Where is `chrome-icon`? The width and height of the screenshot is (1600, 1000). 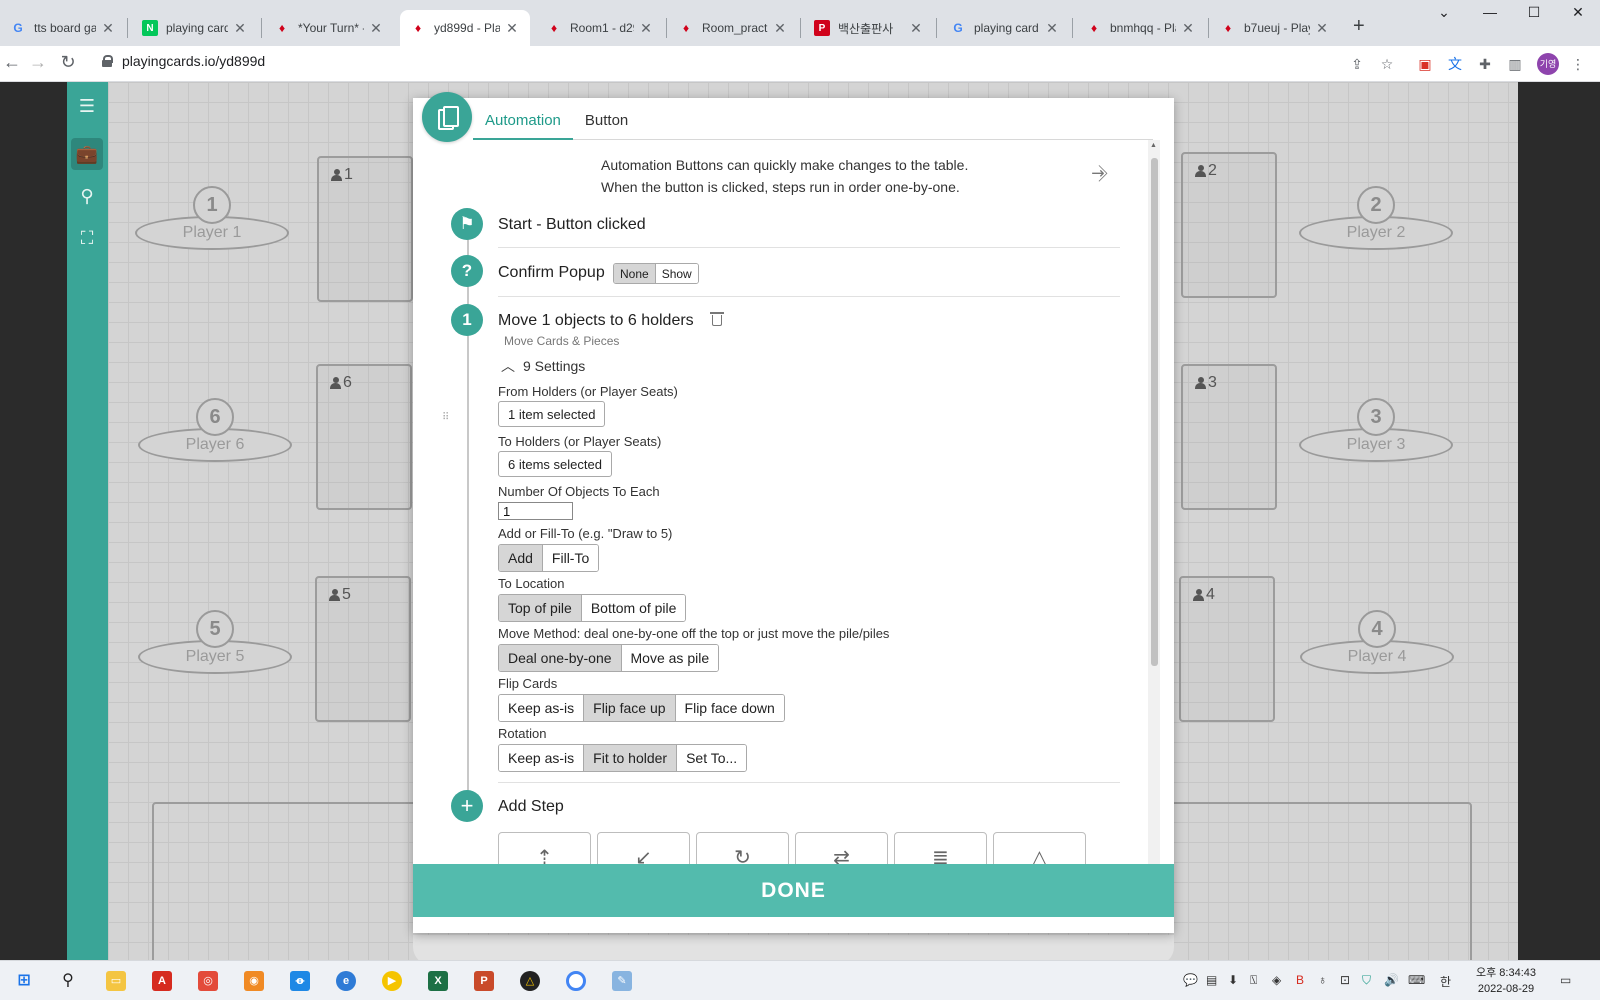
chrome-icon is located at coordinates (576, 981).